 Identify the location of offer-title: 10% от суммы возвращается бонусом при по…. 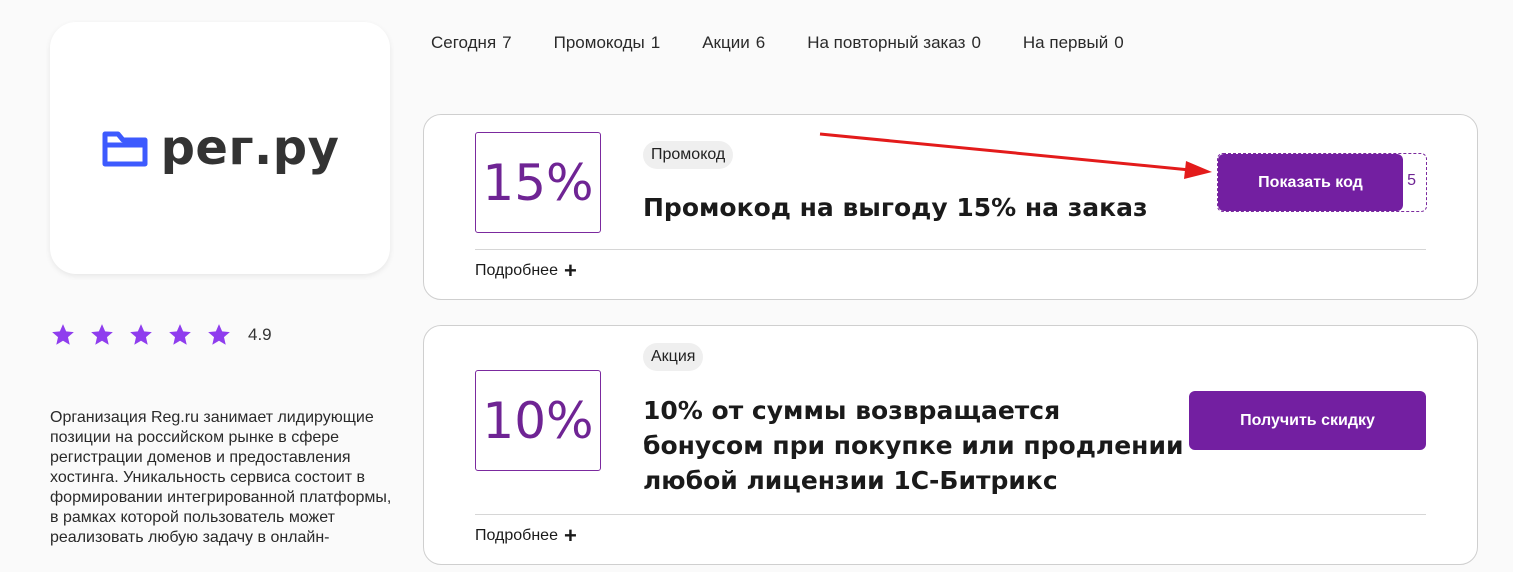
(913, 445).